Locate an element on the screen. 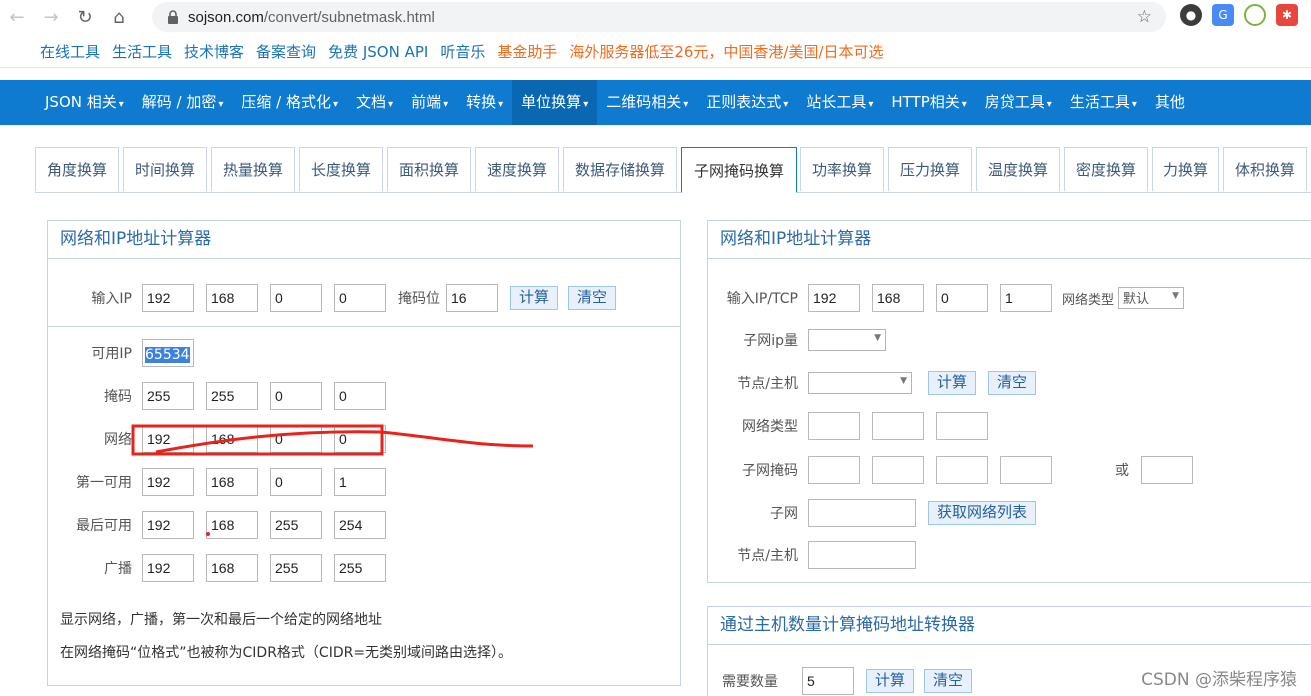 The width and height of the screenshot is (1311, 696). tab-speed: 速度换算 is located at coordinates (517, 169).